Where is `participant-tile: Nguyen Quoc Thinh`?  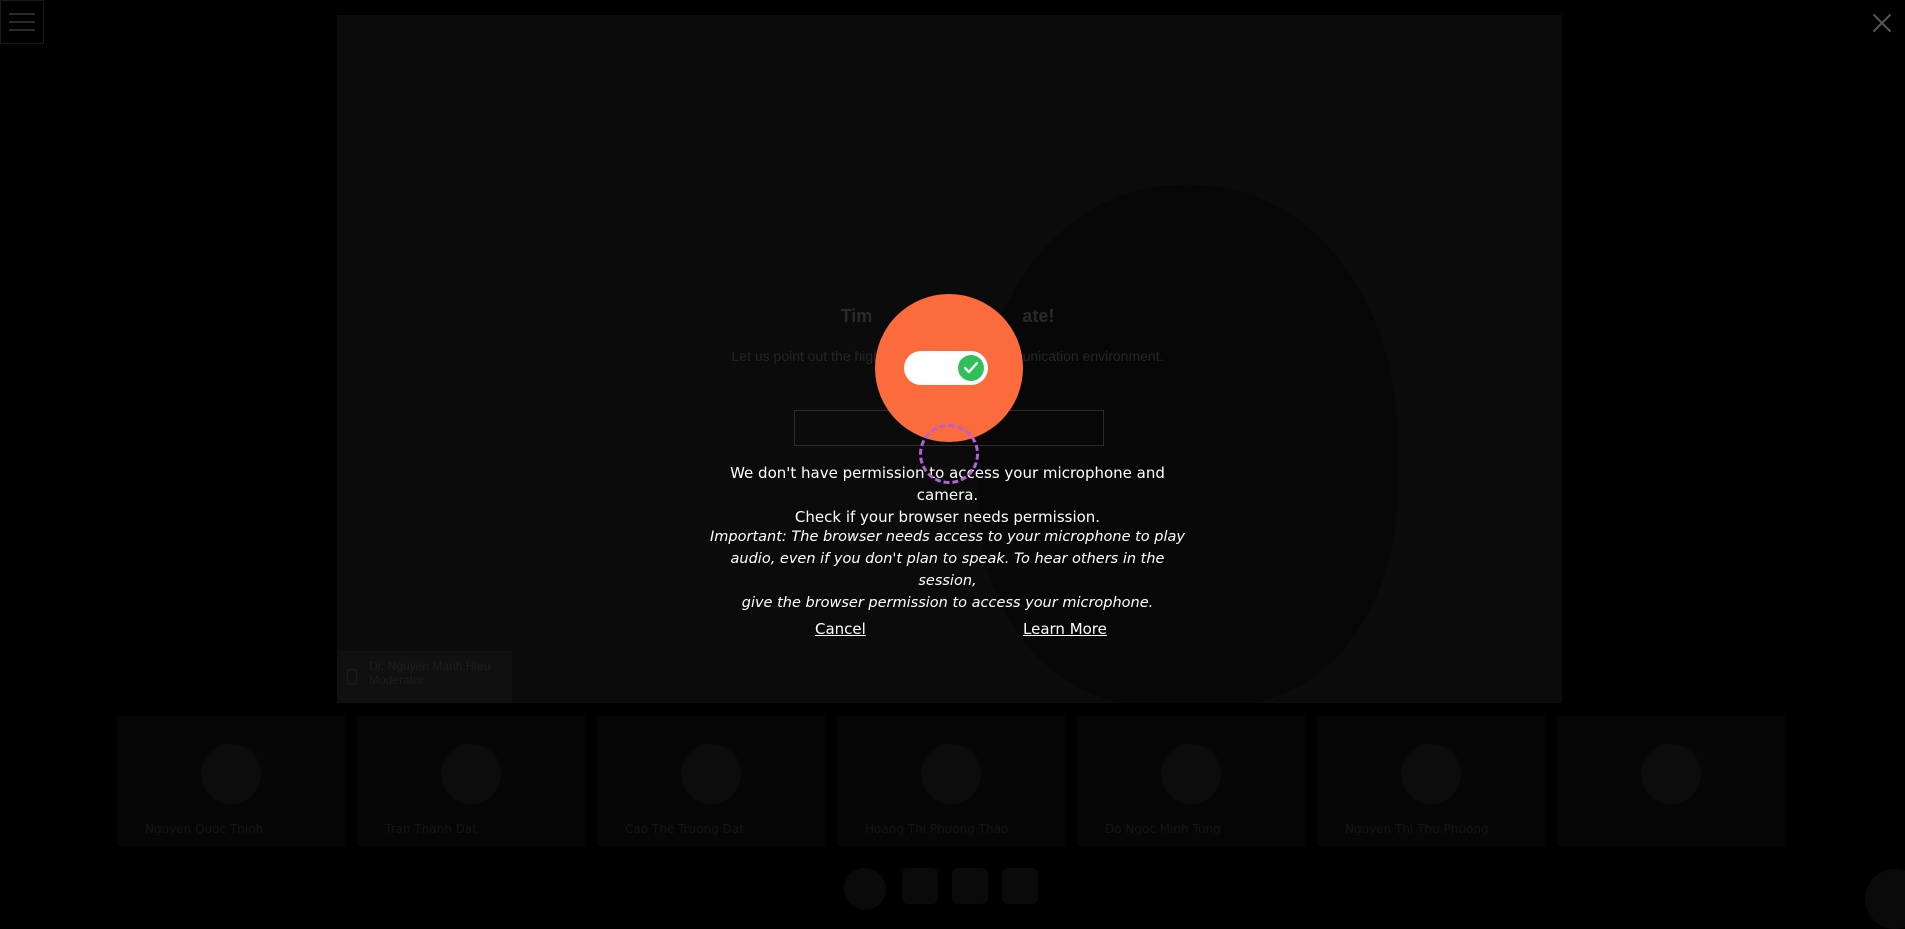
participant-tile: Nguyen Quoc Thinh is located at coordinates (231, 781).